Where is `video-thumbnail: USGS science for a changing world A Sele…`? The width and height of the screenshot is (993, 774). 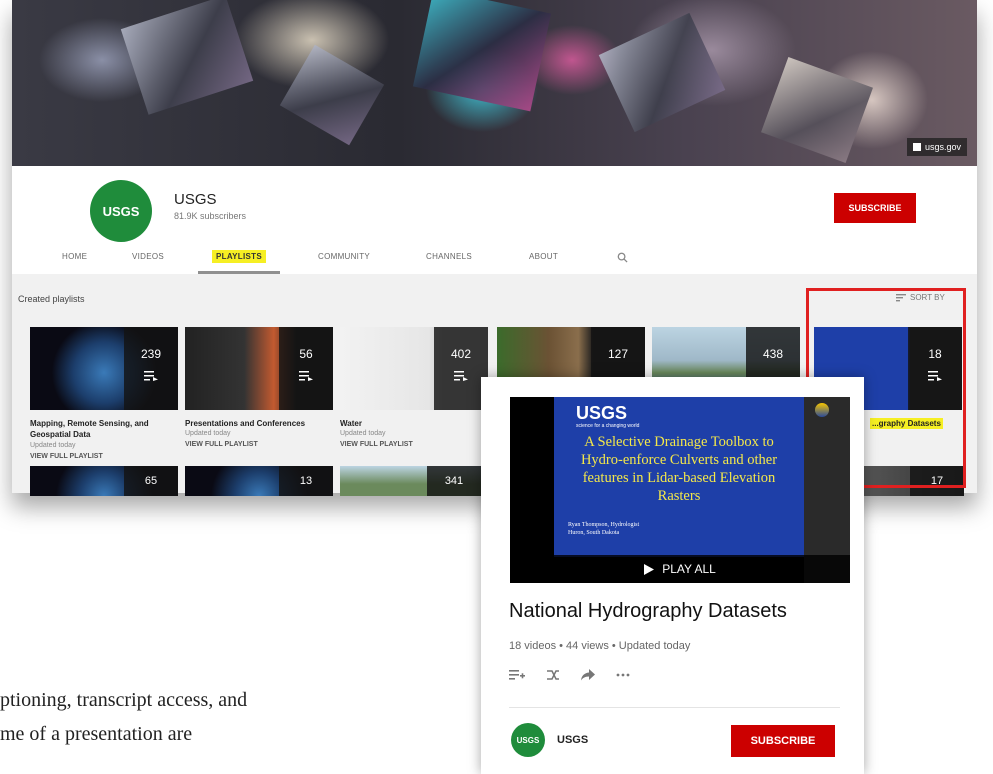 video-thumbnail: USGS science for a changing world A Sele… is located at coordinates (679, 477).